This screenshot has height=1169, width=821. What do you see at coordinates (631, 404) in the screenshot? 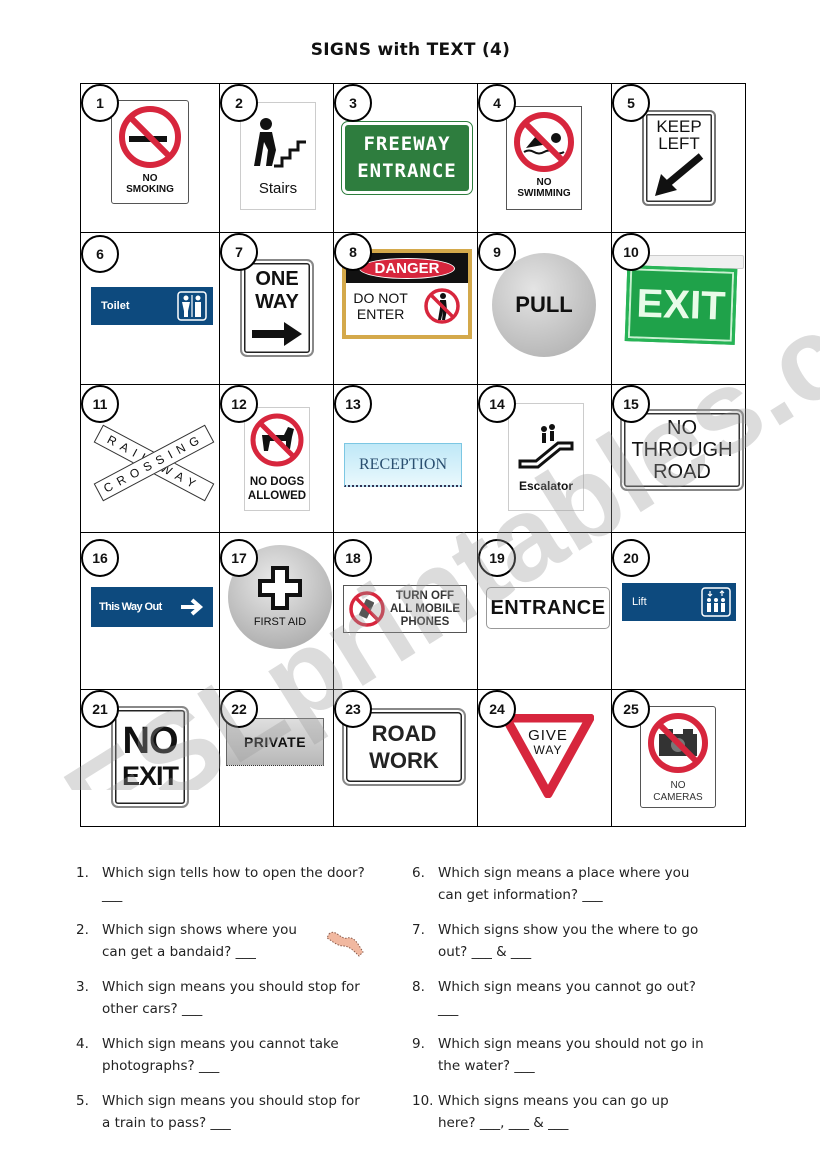
I see `sign-number: 15` at bounding box center [631, 404].